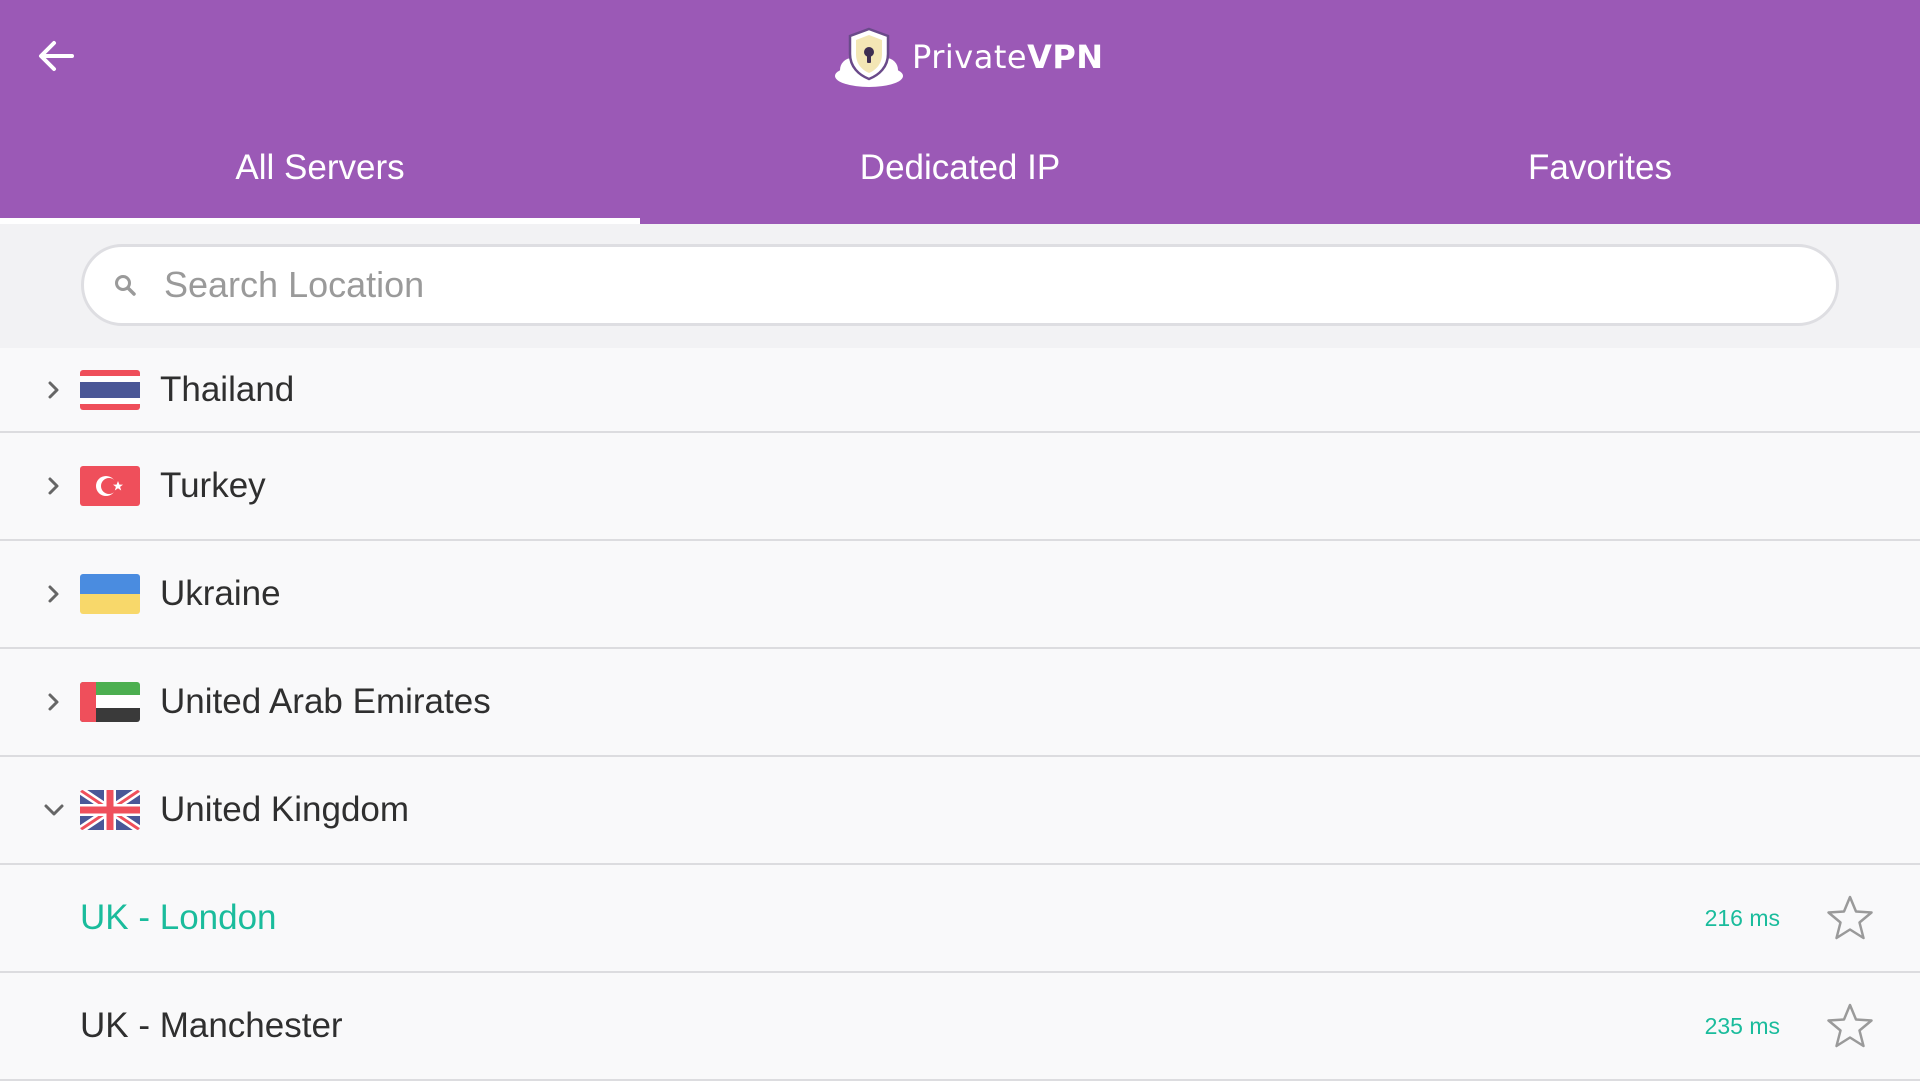  What do you see at coordinates (213, 485) in the screenshot?
I see `country-name: Turkey` at bounding box center [213, 485].